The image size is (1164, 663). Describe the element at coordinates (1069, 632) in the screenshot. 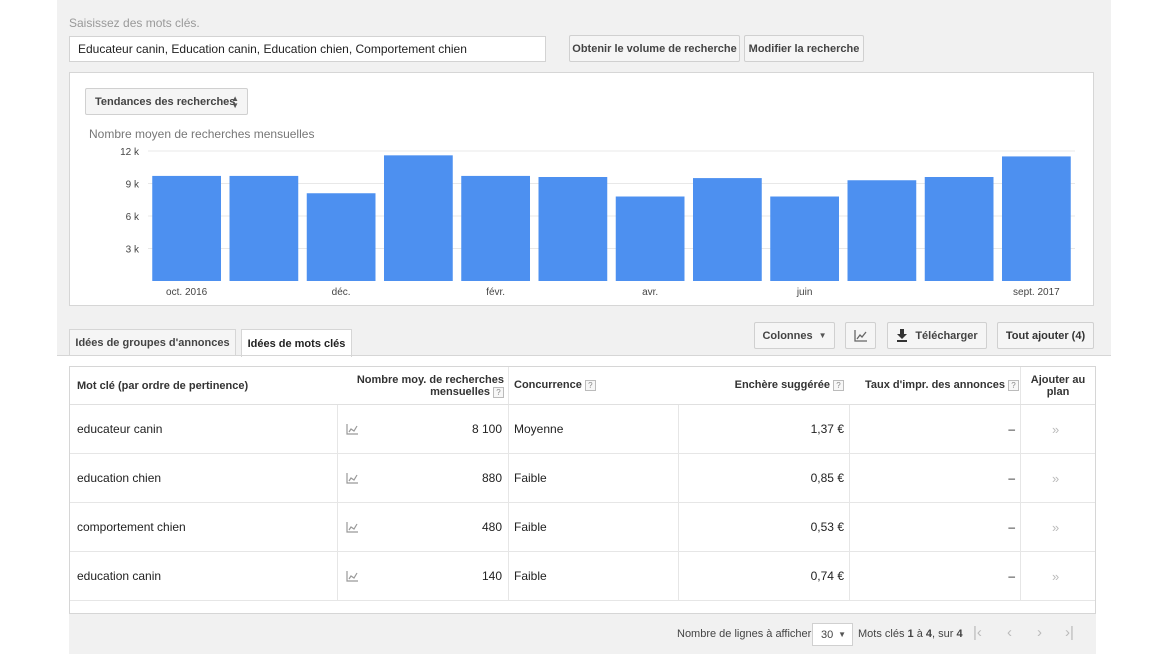

I see `last-page-icon: ›|` at that location.